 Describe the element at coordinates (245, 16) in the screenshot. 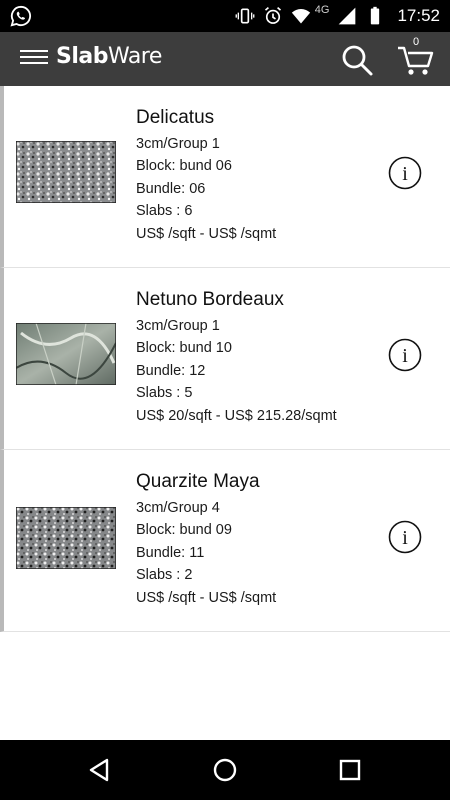

I see `vibrate-icon` at that location.